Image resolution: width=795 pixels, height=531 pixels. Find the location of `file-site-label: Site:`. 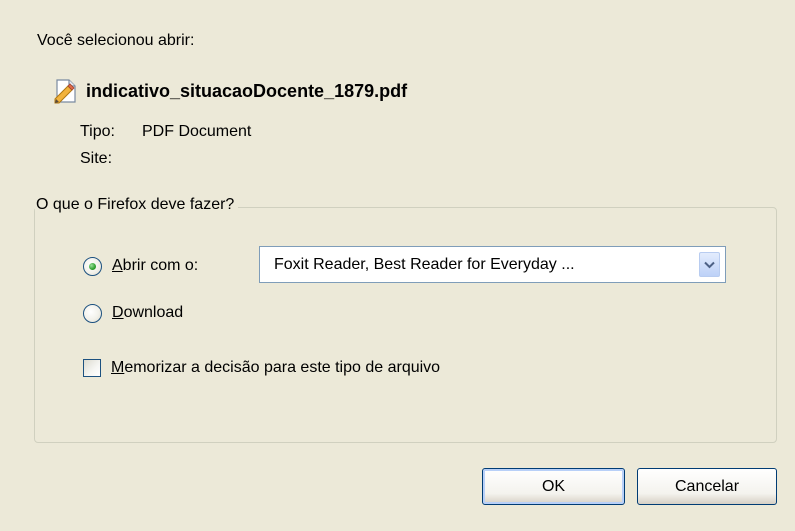

file-site-label: Site: is located at coordinates (96, 158).